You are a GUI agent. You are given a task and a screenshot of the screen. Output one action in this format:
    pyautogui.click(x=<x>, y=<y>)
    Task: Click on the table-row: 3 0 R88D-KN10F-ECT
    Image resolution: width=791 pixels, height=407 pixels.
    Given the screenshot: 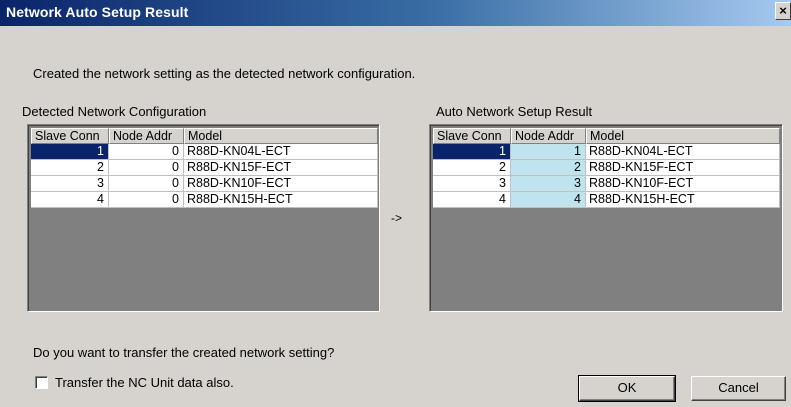 What is the action you would take?
    pyautogui.click(x=204, y=184)
    